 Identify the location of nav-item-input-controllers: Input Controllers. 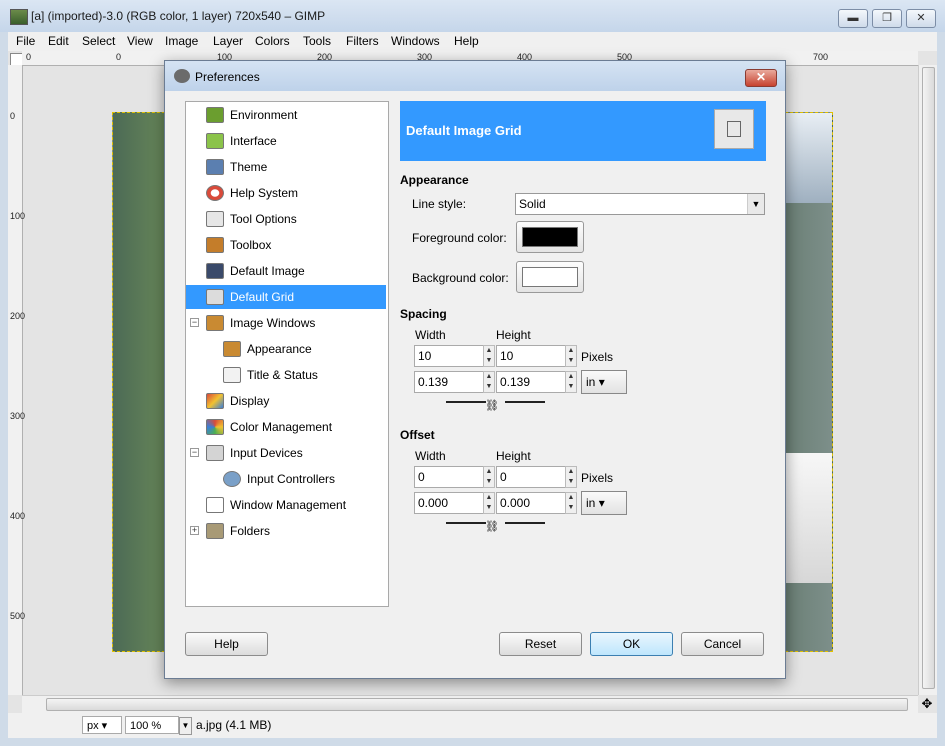
(286, 479).